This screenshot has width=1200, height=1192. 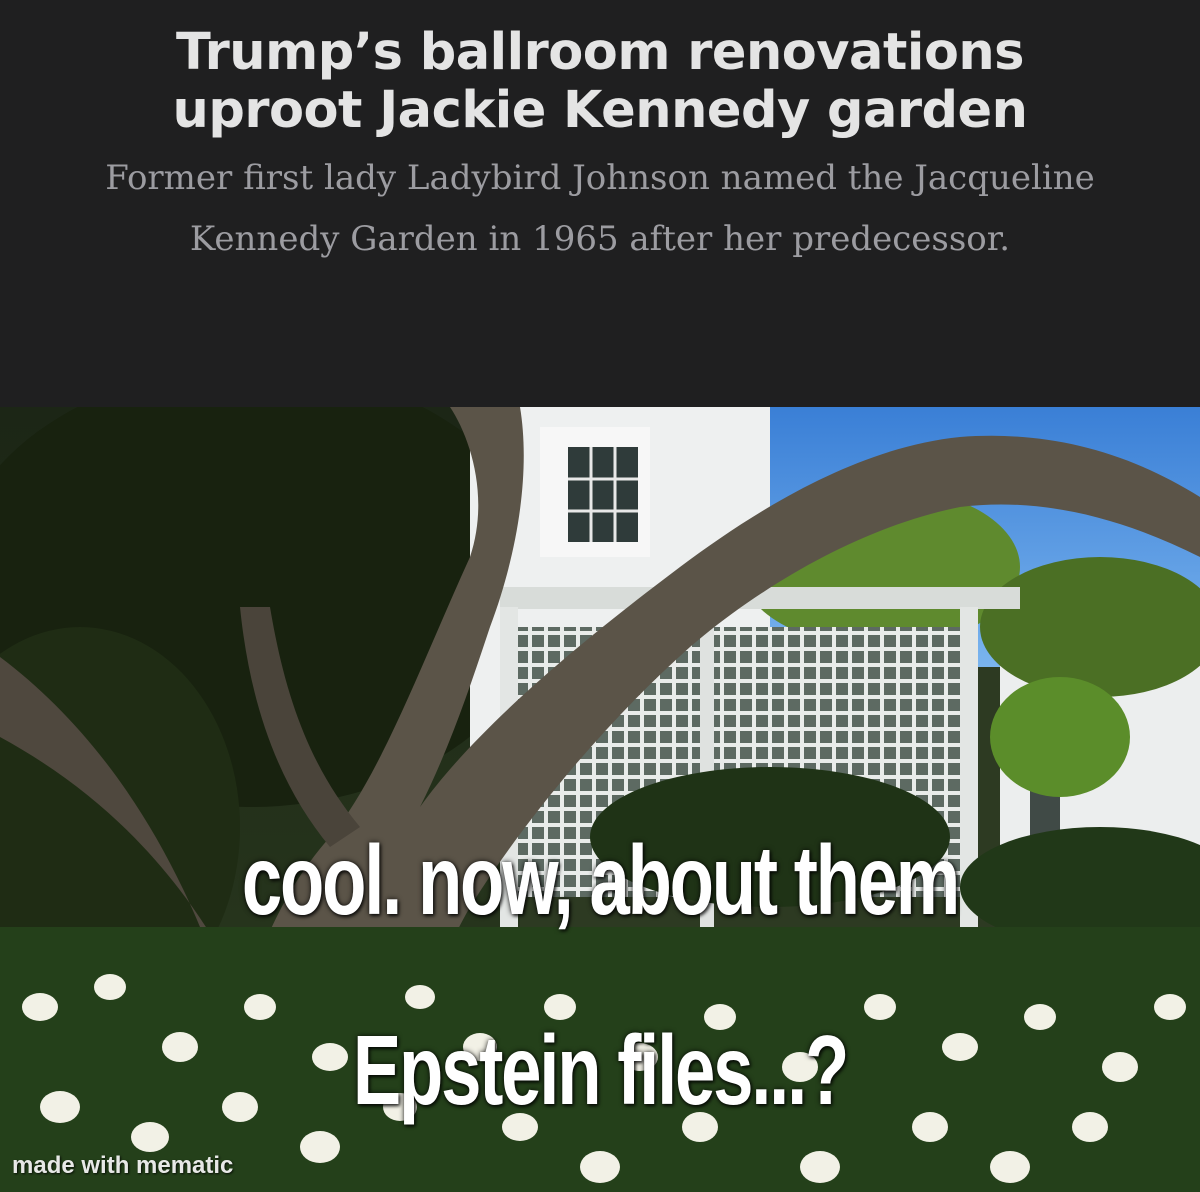 What do you see at coordinates (600, 880) in the screenshot?
I see `meme-caption-line-1: cool. now, about them` at bounding box center [600, 880].